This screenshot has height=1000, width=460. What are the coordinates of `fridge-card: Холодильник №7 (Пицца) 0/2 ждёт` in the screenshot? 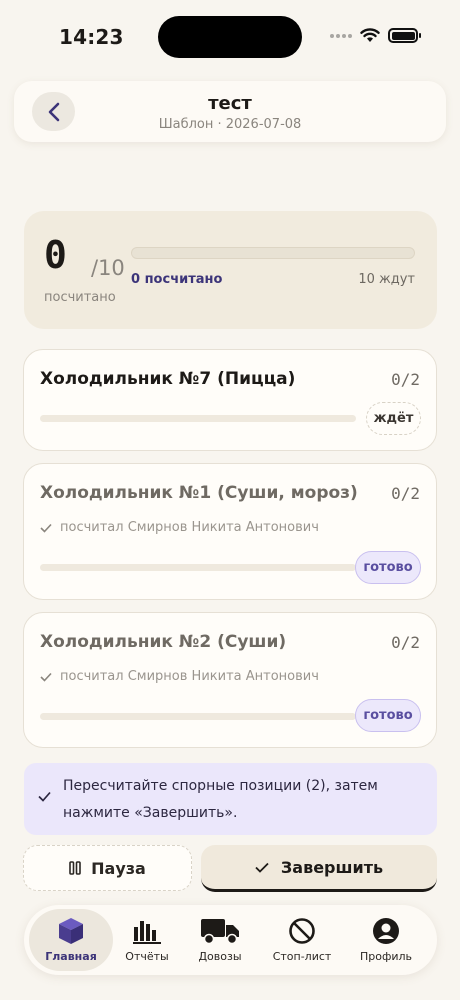 It's located at (230, 400).